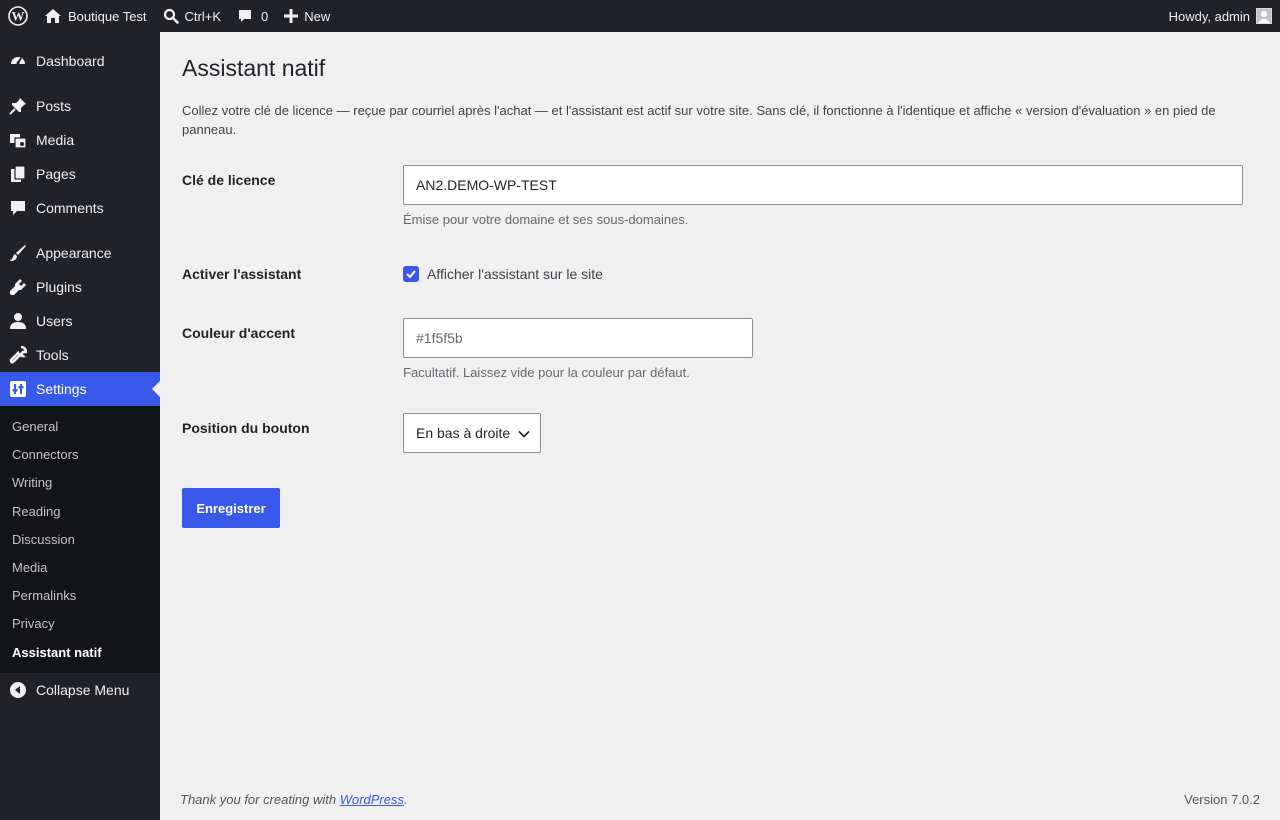 The image size is (1280, 820). I want to click on settings-icon, so click(18, 389).